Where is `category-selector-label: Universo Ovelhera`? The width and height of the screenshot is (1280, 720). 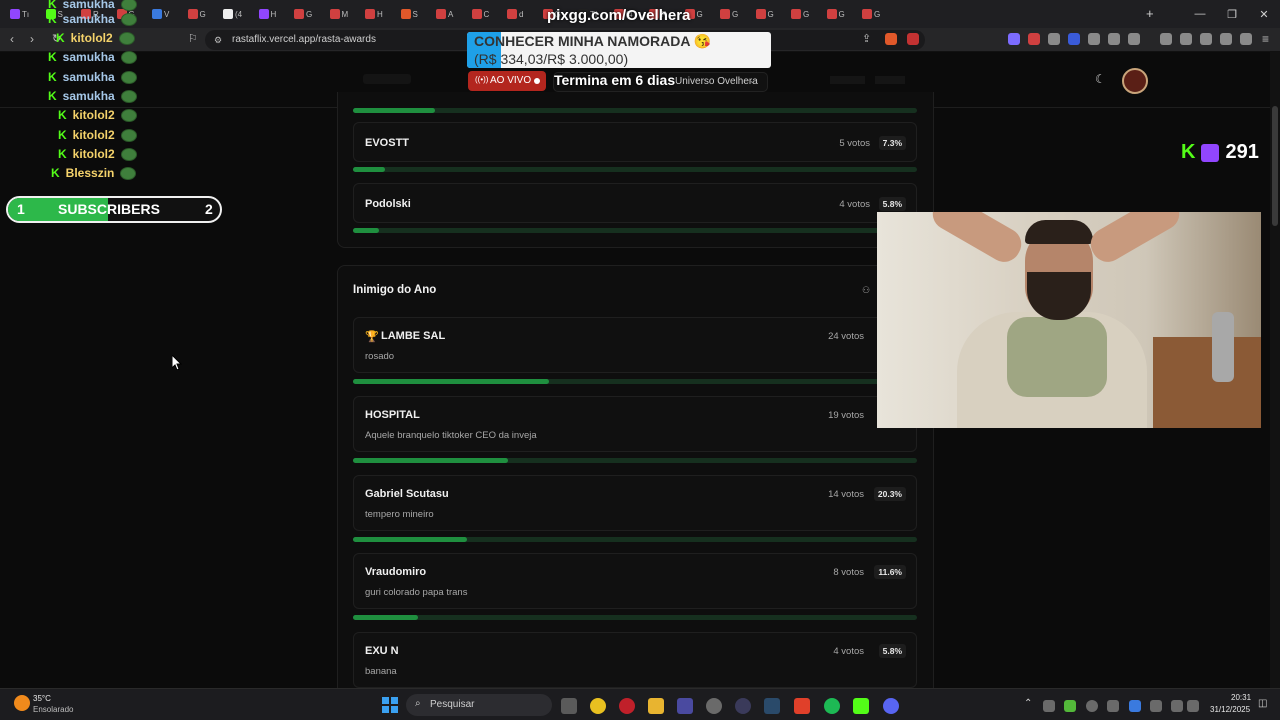
category-selector-label: Universo Ovelhera is located at coordinates (716, 81).